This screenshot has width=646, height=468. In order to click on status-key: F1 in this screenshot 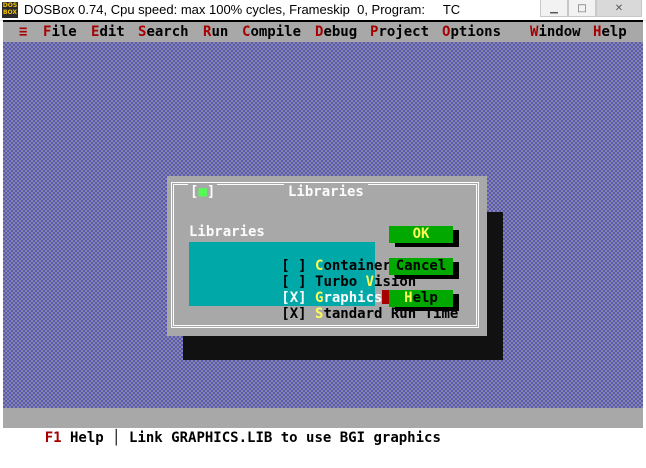, I will do `click(53, 438)`.